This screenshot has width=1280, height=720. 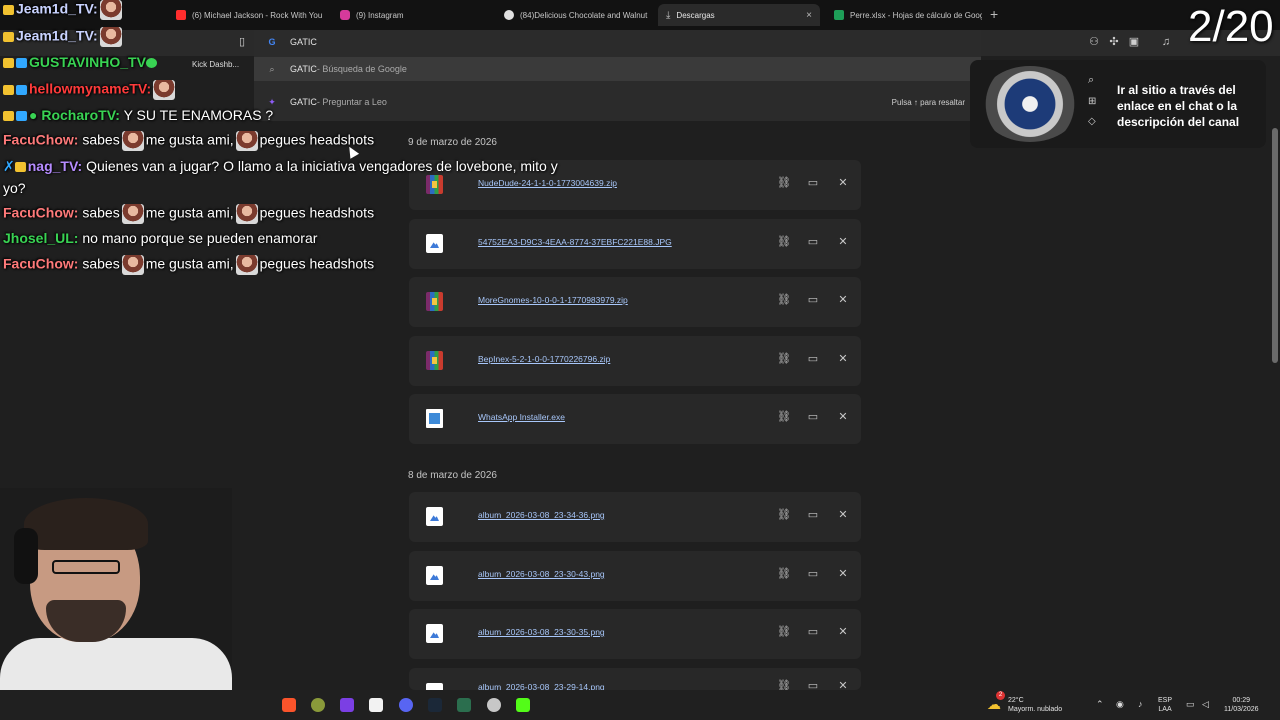 What do you see at coordinates (635, 517) in the screenshot?
I see `download-item: album_2026-03-08_23-34-36.png ⛓ ▭ ✕` at bounding box center [635, 517].